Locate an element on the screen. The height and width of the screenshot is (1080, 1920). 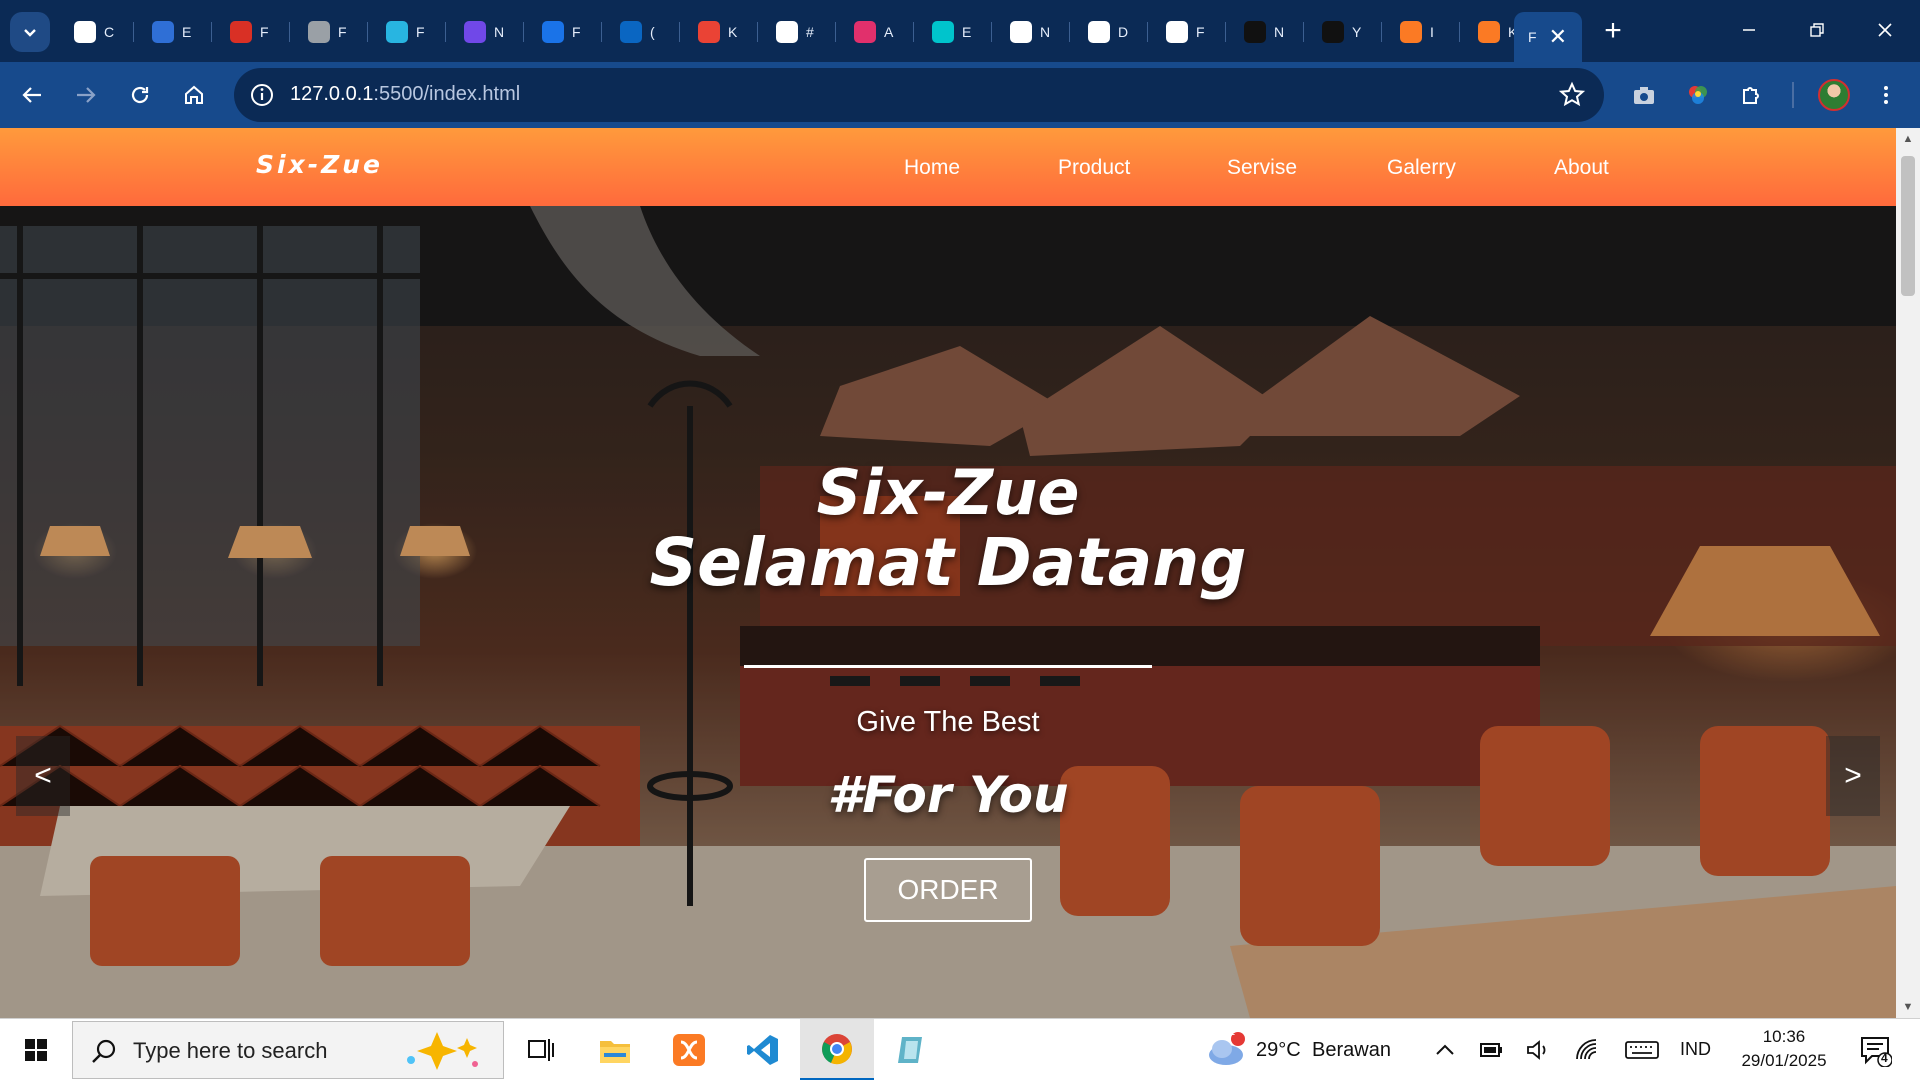
restore-button is located at coordinates (1817, 31).